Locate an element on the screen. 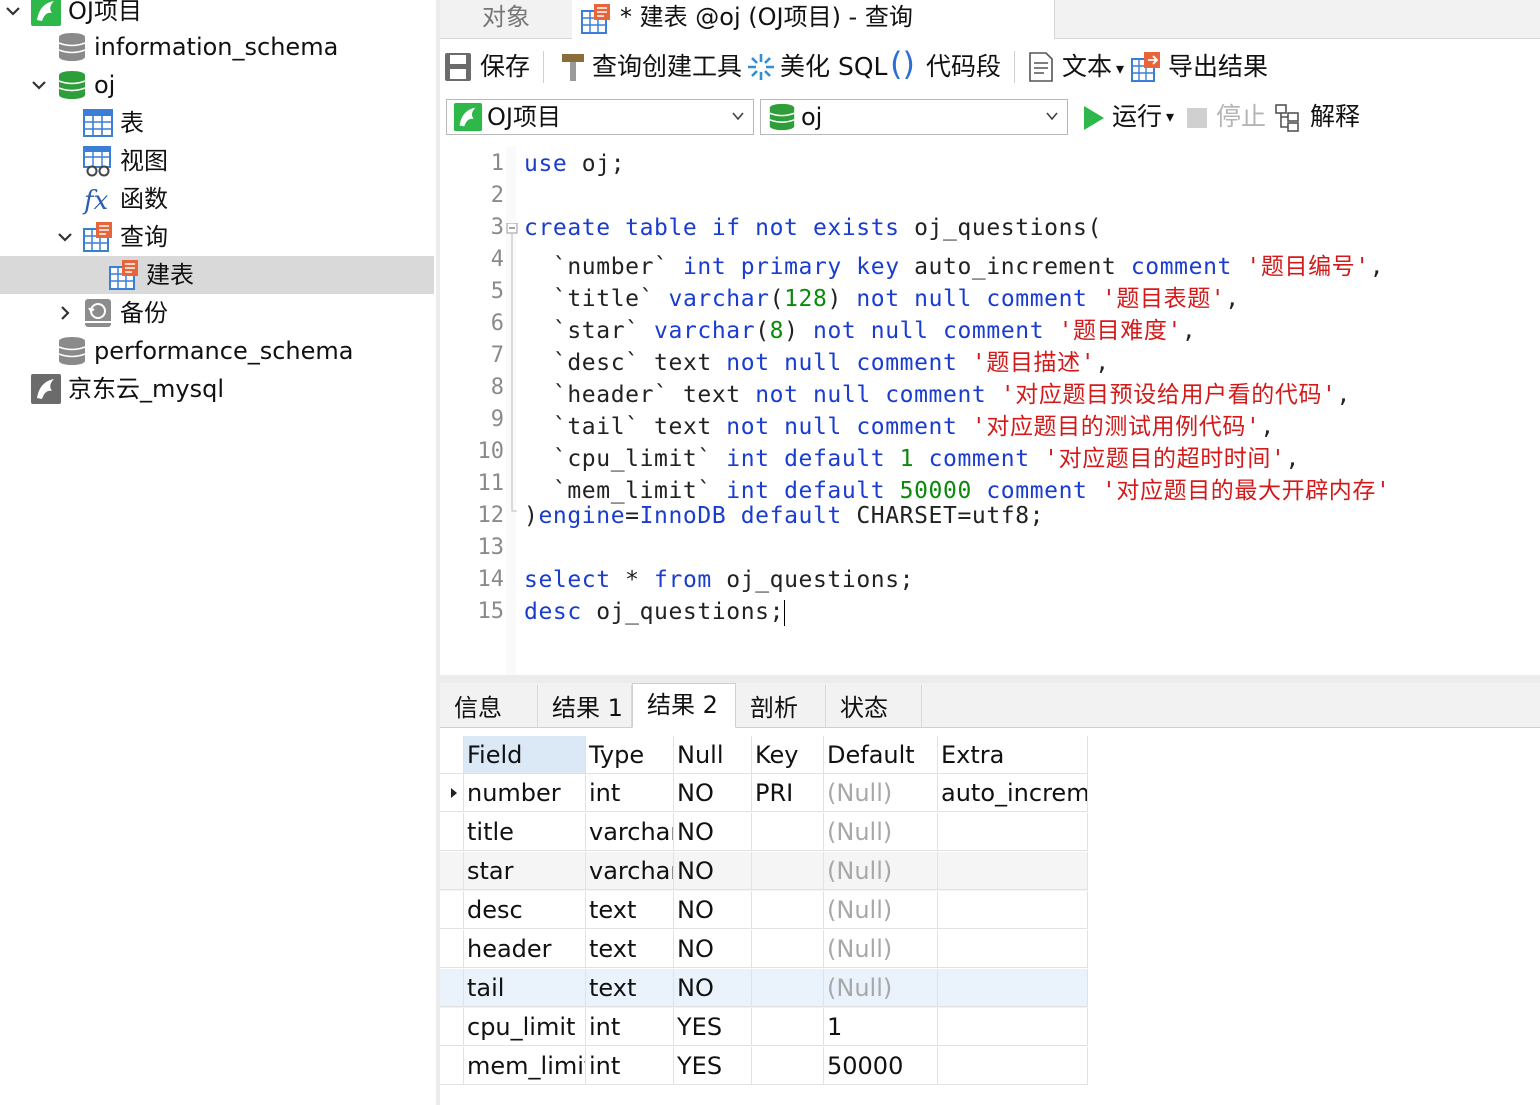  cell-key: PRI is located at coordinates (788, 793).